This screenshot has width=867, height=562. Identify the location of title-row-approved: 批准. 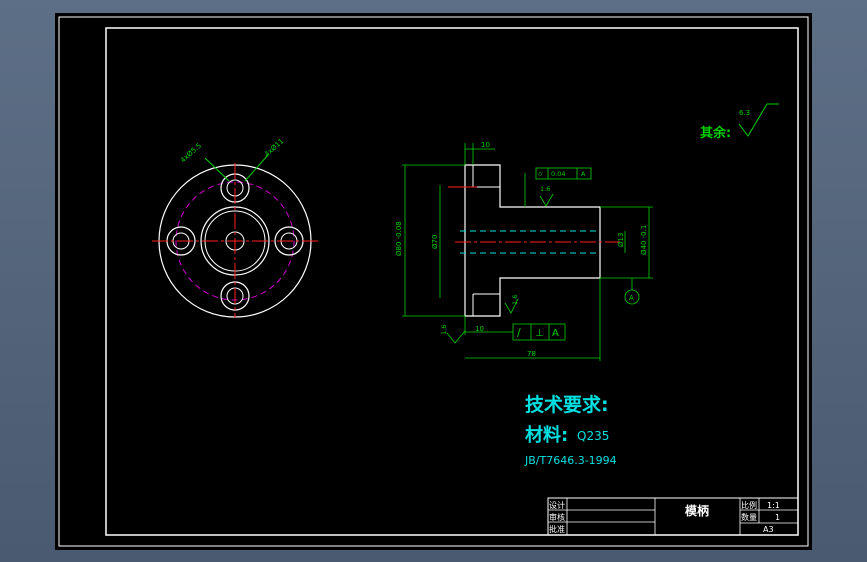
(557, 529).